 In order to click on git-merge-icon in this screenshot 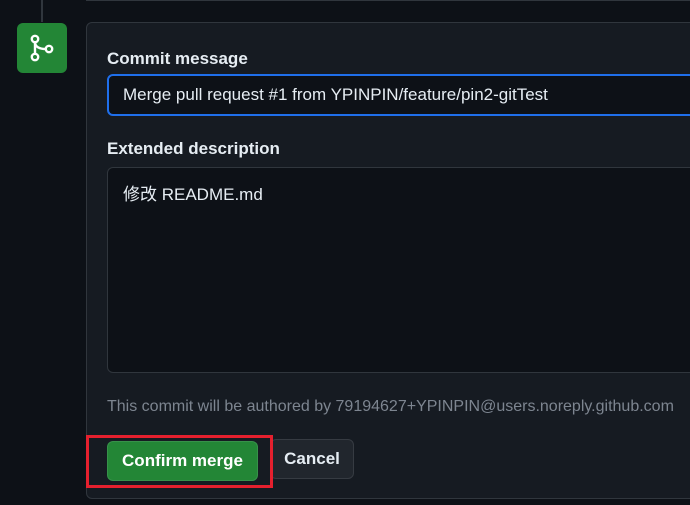, I will do `click(42, 48)`.